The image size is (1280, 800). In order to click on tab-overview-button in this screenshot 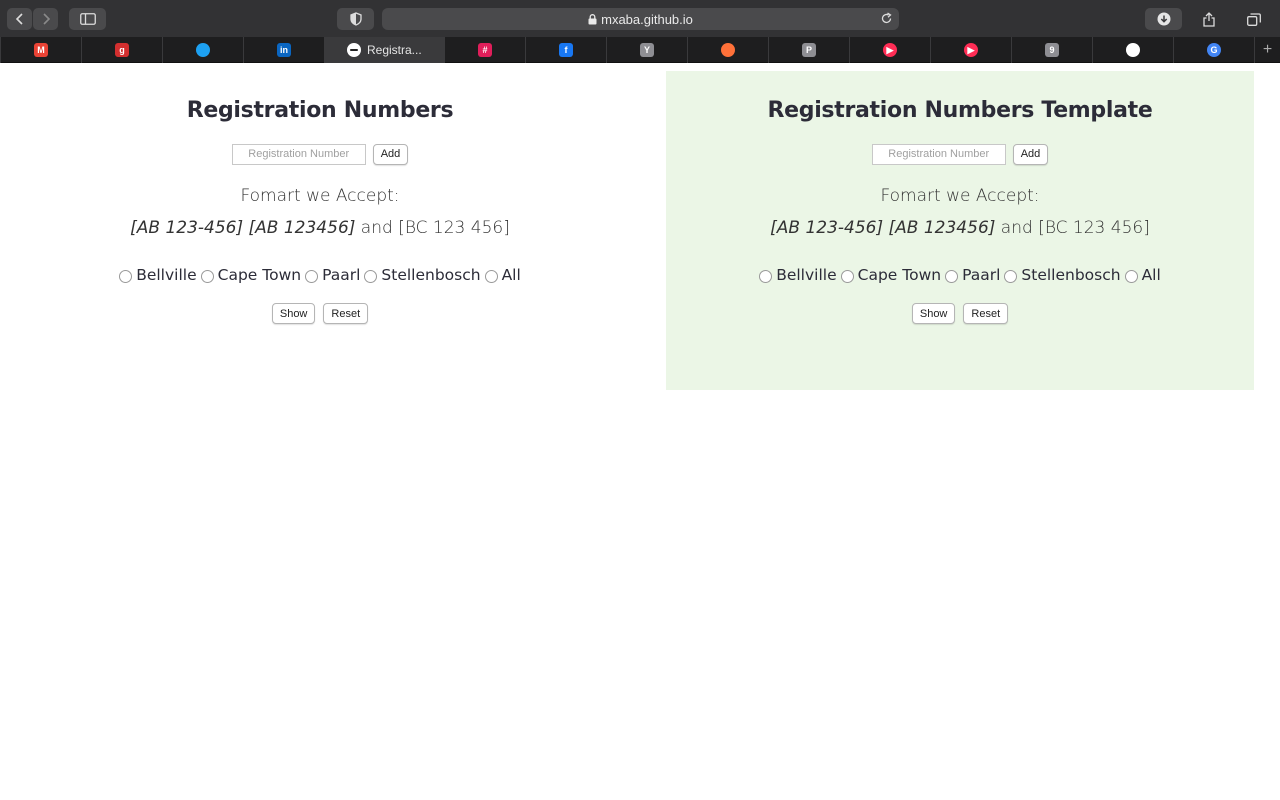, I will do `click(1253, 19)`.